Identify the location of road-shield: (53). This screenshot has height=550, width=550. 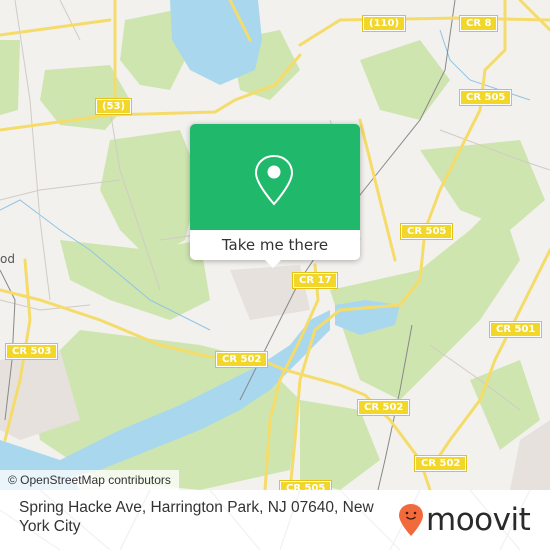
(113, 106).